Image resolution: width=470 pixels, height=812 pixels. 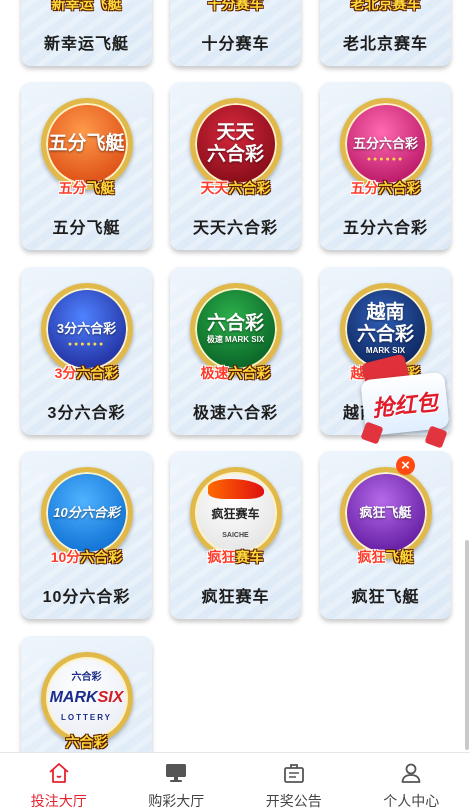 I want to click on game-logo: 疯狂赛车 SAICHE, so click(x=235, y=513).